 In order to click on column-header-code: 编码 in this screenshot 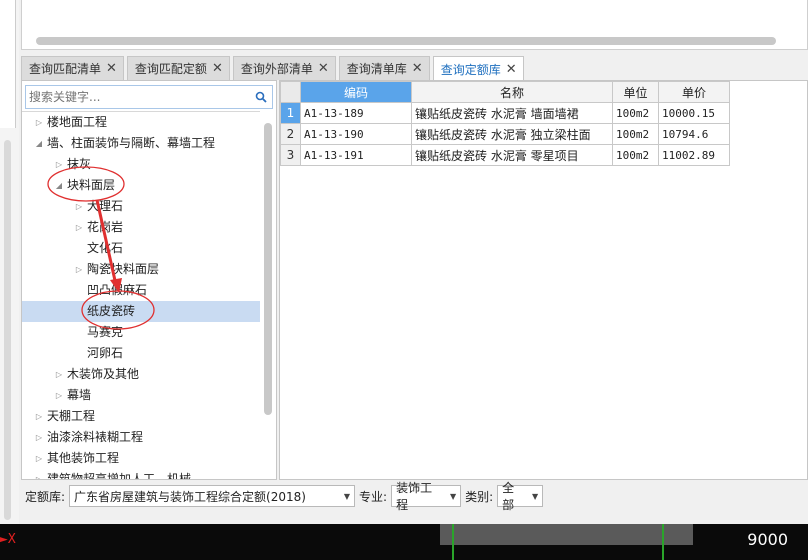, I will do `click(356, 92)`.